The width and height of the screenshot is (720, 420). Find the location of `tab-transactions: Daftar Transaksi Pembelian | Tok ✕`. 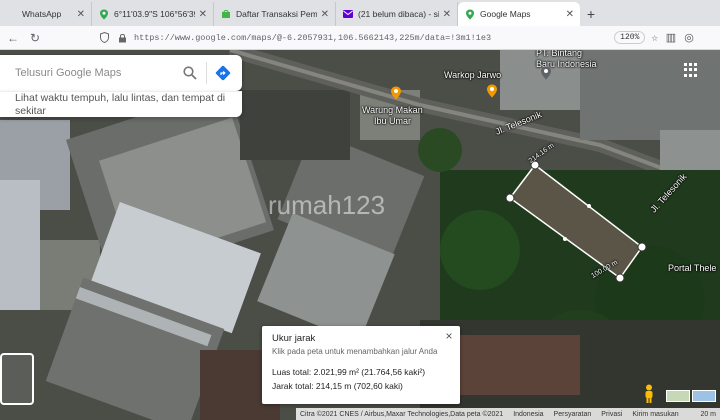

tab-transactions: Daftar Transaksi Pembelian | Tok ✕ is located at coordinates (275, 14).